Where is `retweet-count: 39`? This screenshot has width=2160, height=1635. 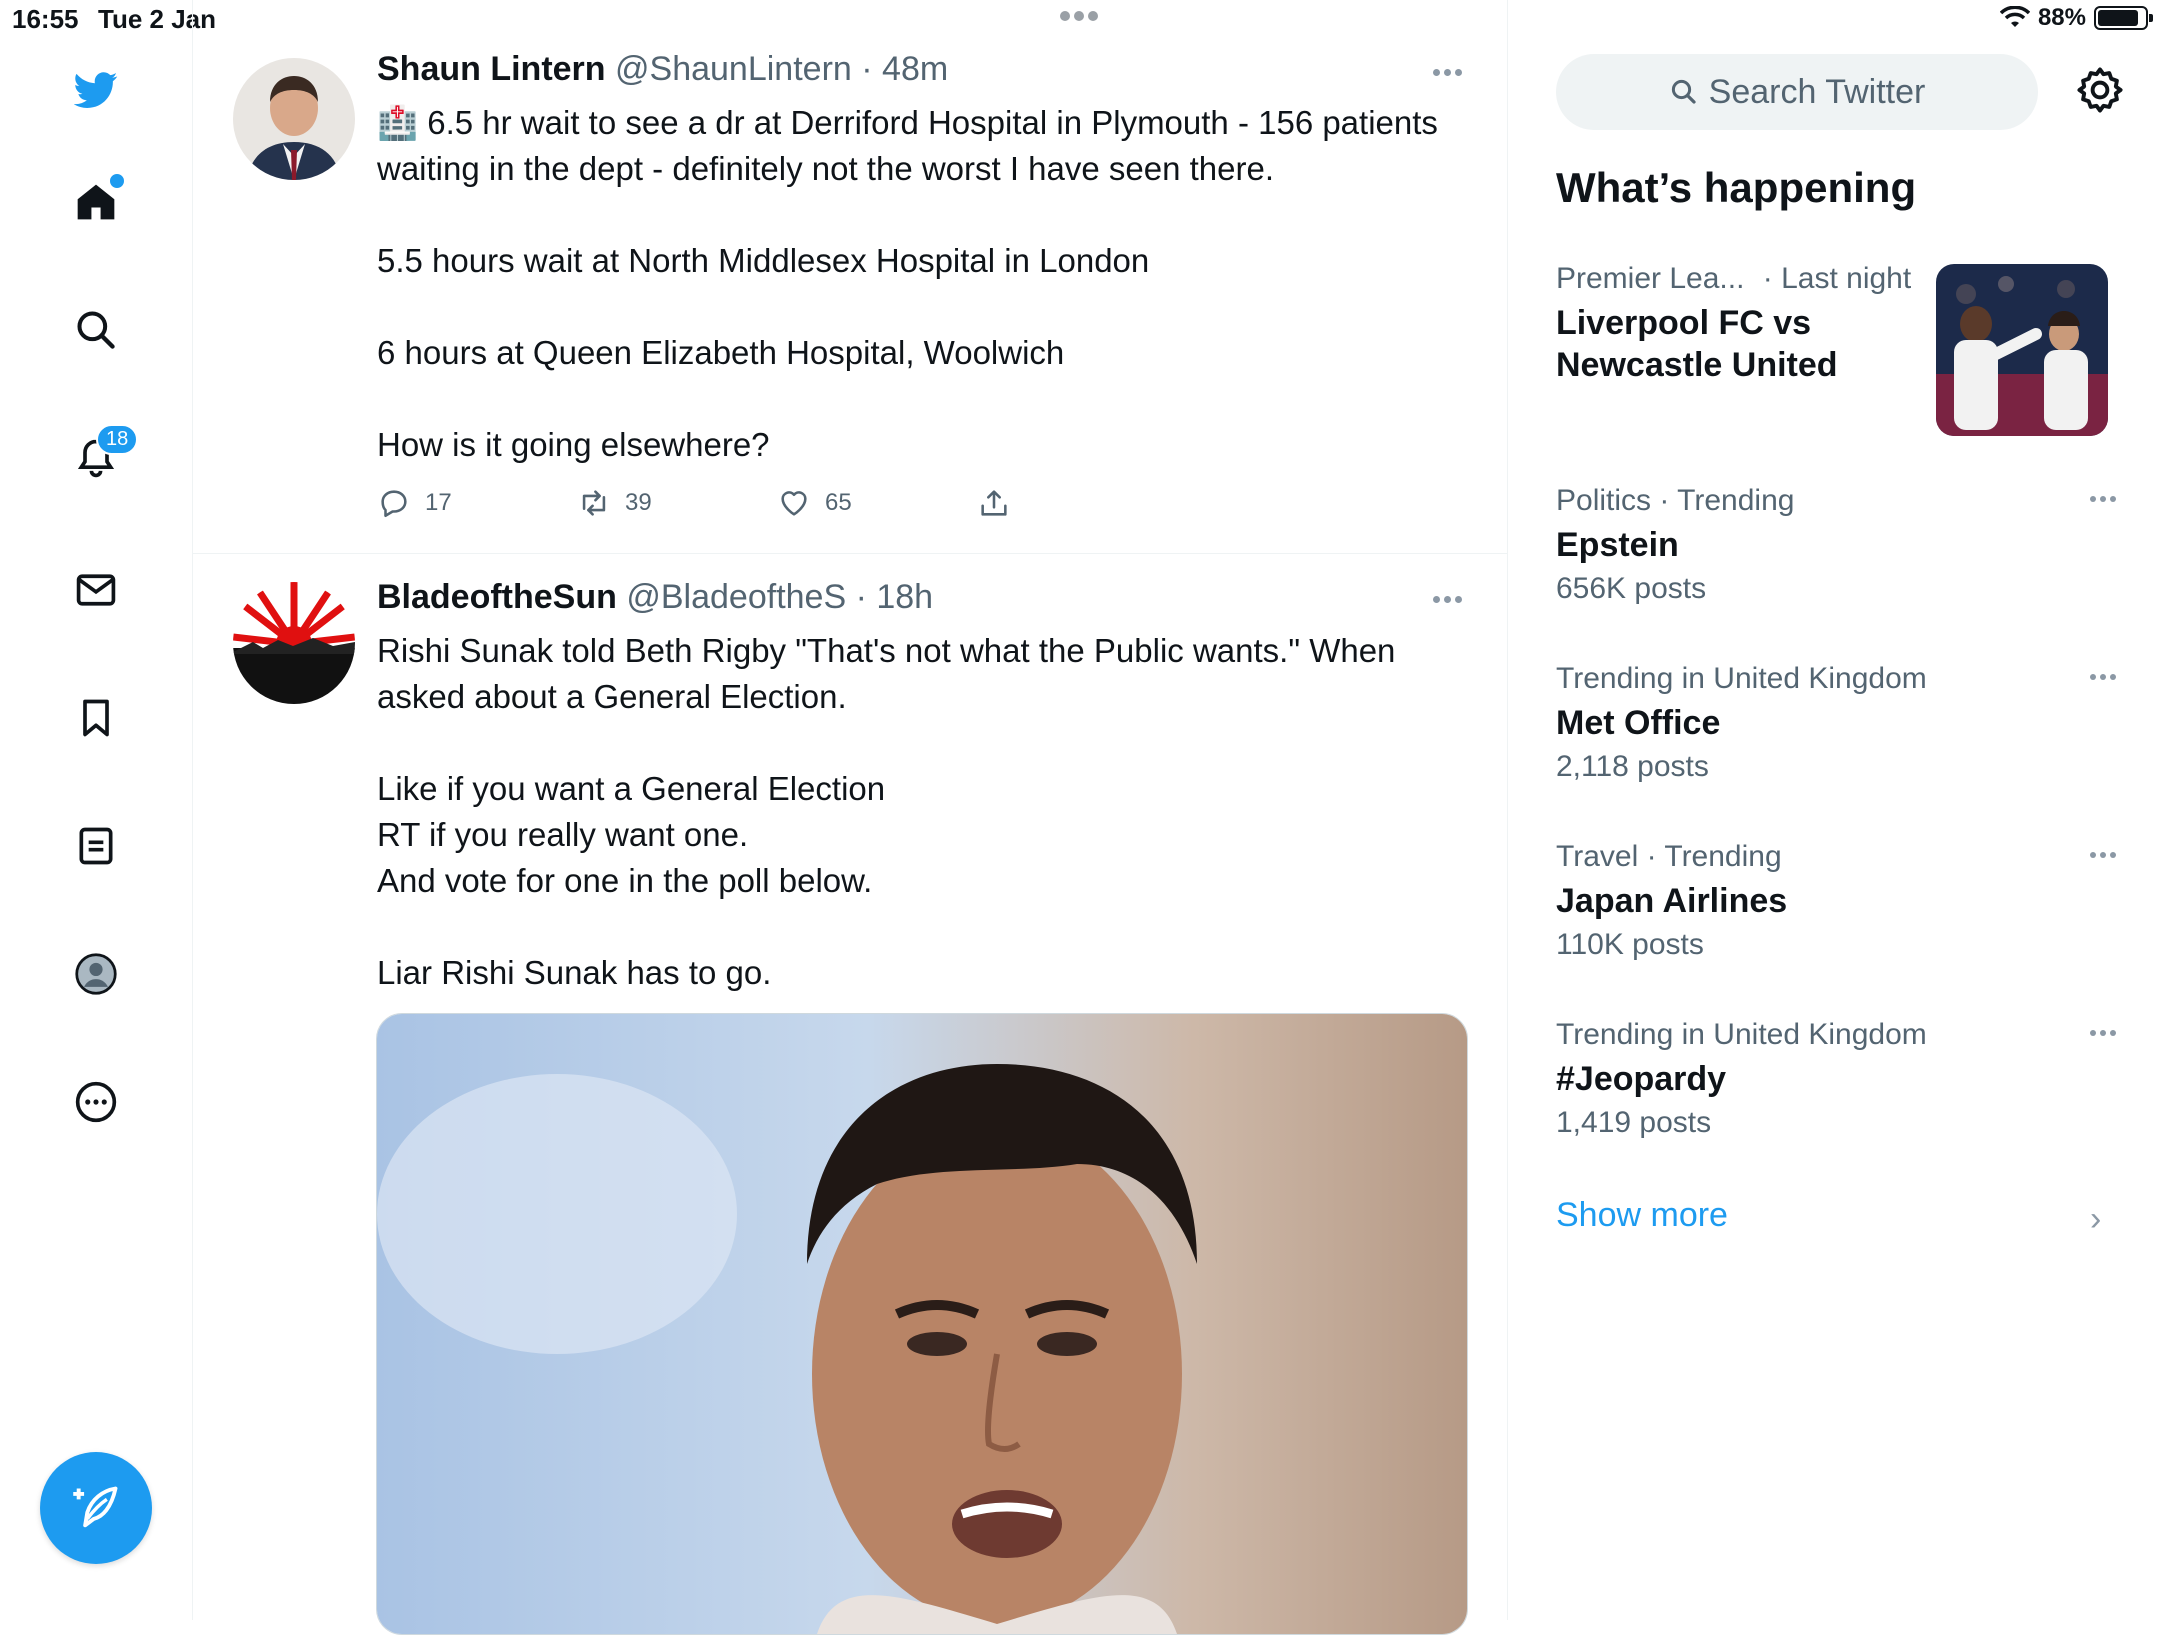
retweet-count: 39 is located at coordinates (638, 502).